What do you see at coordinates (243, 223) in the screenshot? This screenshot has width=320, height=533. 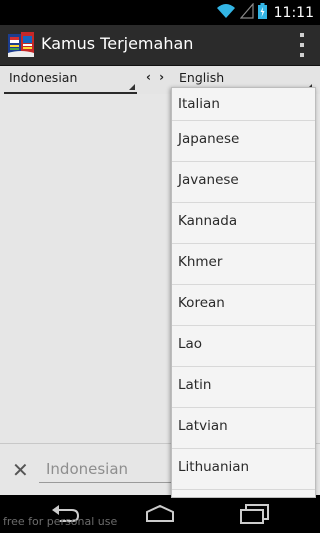 I see `dropdown-item: Kannada` at bounding box center [243, 223].